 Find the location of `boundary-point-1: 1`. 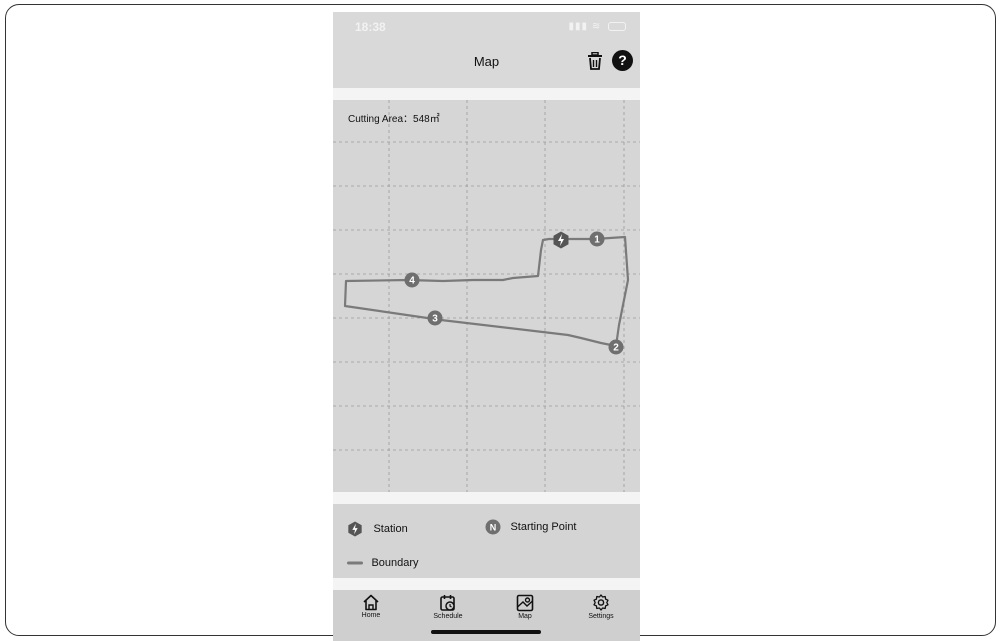

boundary-point-1: 1 is located at coordinates (597, 239).